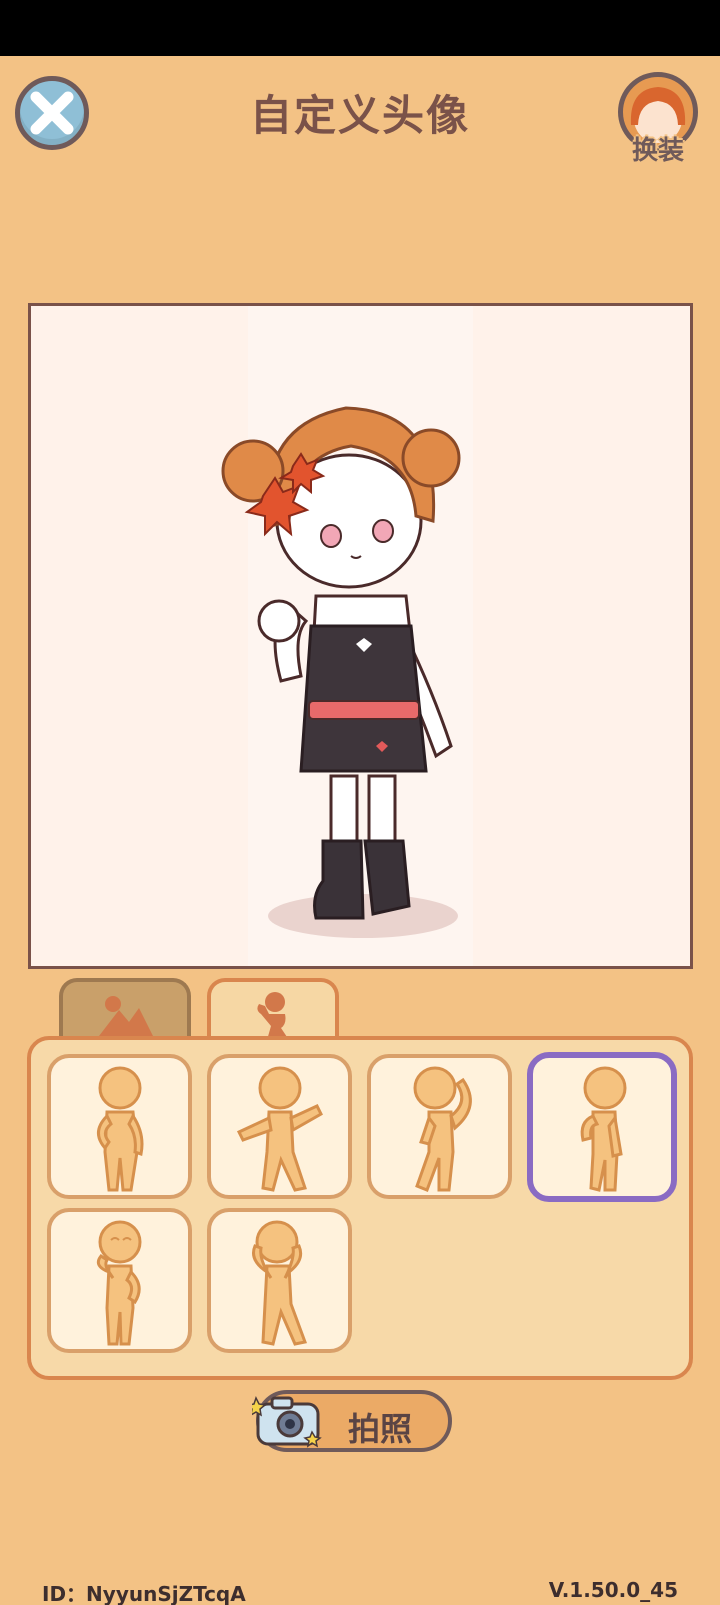  What do you see at coordinates (341, 672) in the screenshot?
I see `character-illustration` at bounding box center [341, 672].